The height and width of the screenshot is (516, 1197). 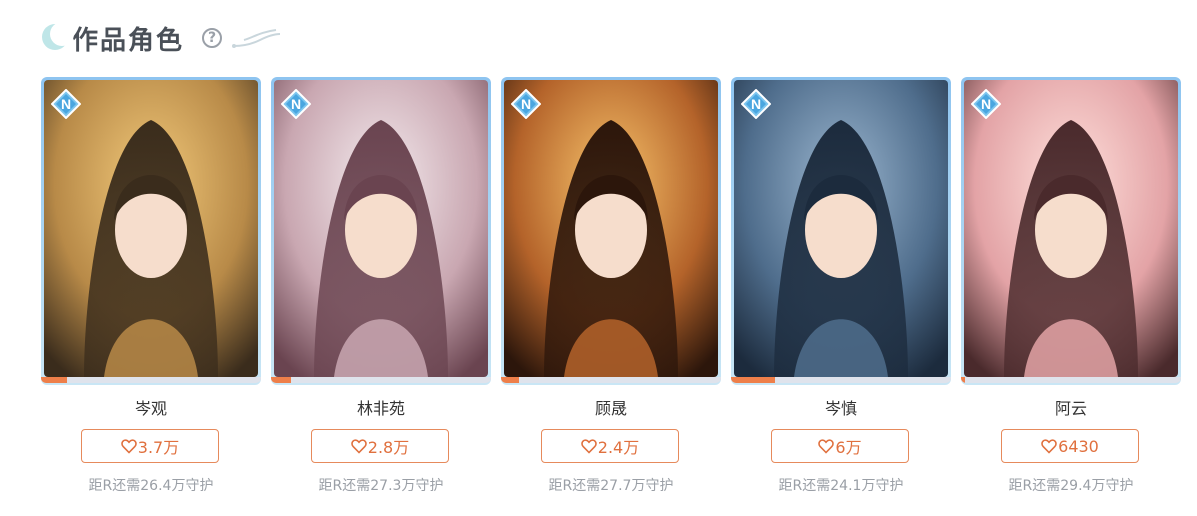 I want to click on character-name: 岑慎, so click(x=840, y=408).